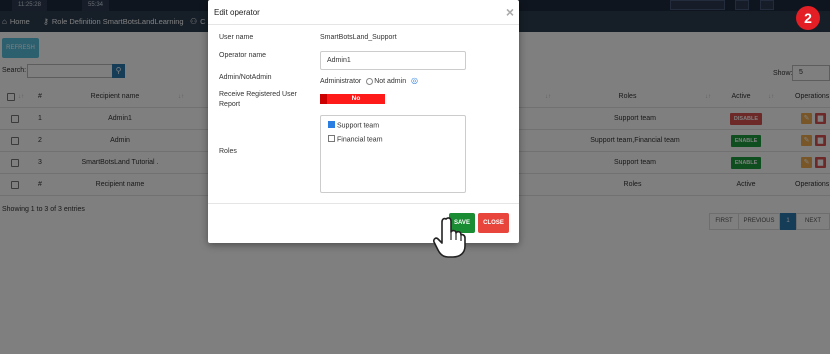  I want to click on not-admin-radio: Not admin, so click(386, 81).